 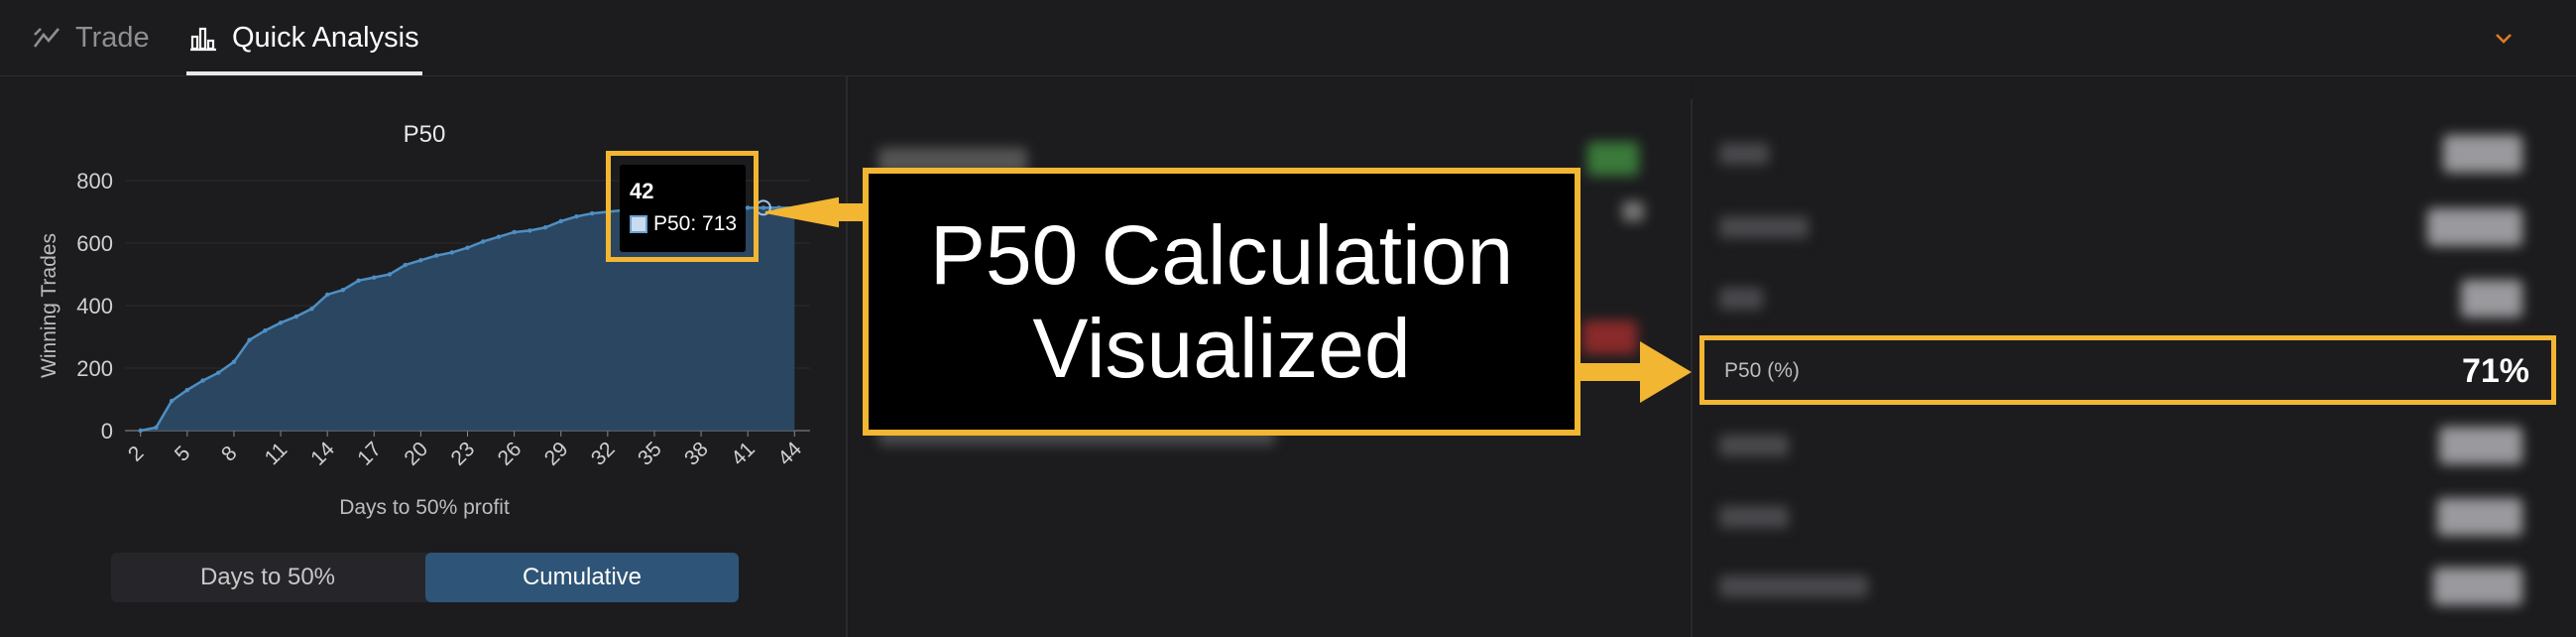 I want to click on annotation-arrows, so click(x=1228, y=299).